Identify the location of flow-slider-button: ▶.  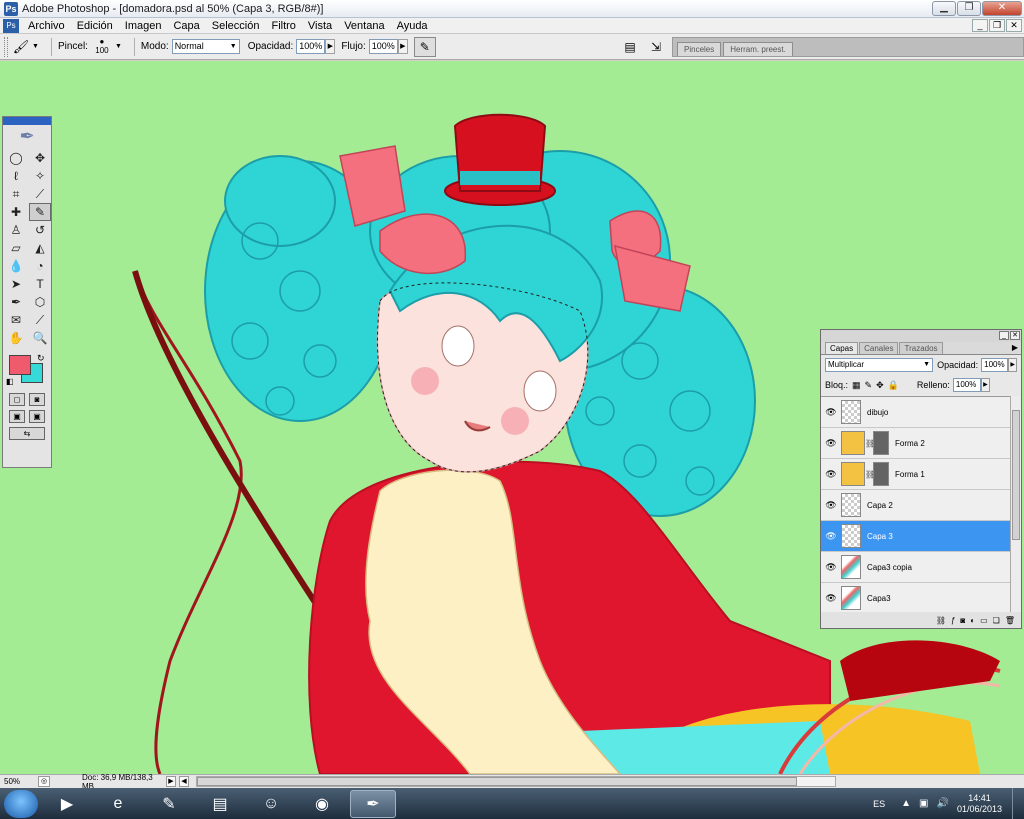
(402, 46).